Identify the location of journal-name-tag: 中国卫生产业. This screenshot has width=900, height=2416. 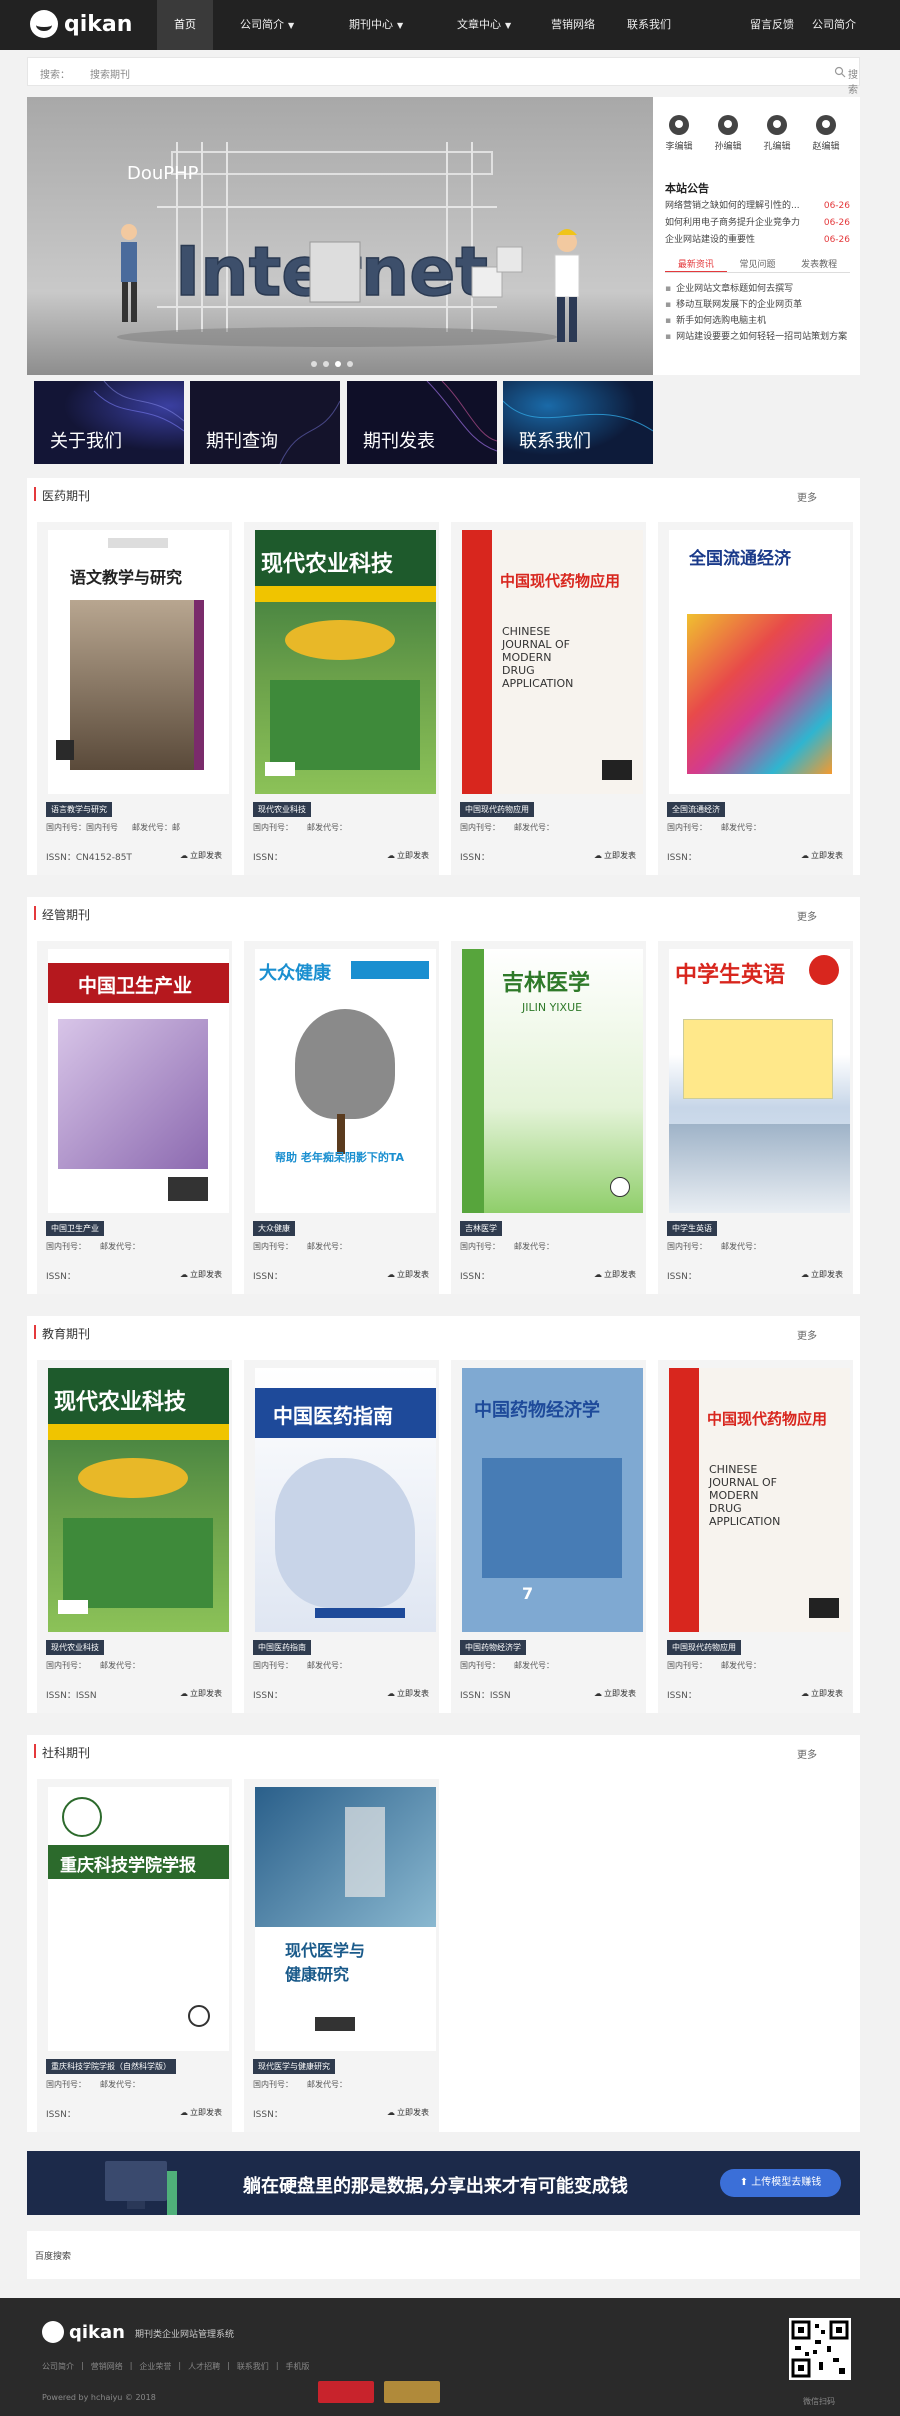
(75, 1228).